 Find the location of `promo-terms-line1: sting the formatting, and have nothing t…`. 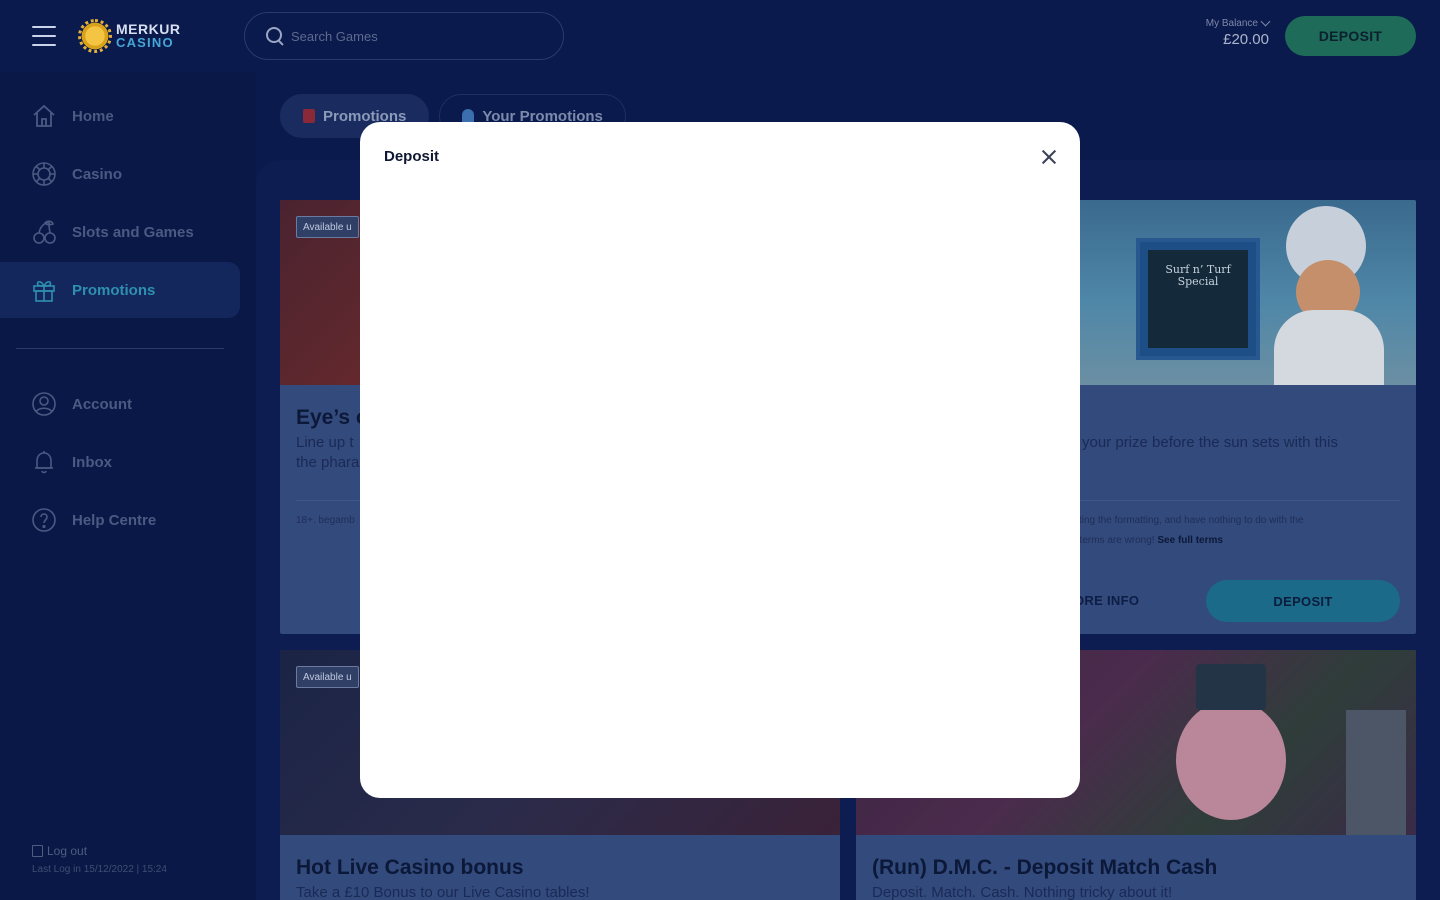

promo-terms-line1: sting the formatting, and have nothing t… is located at coordinates (1189, 520).